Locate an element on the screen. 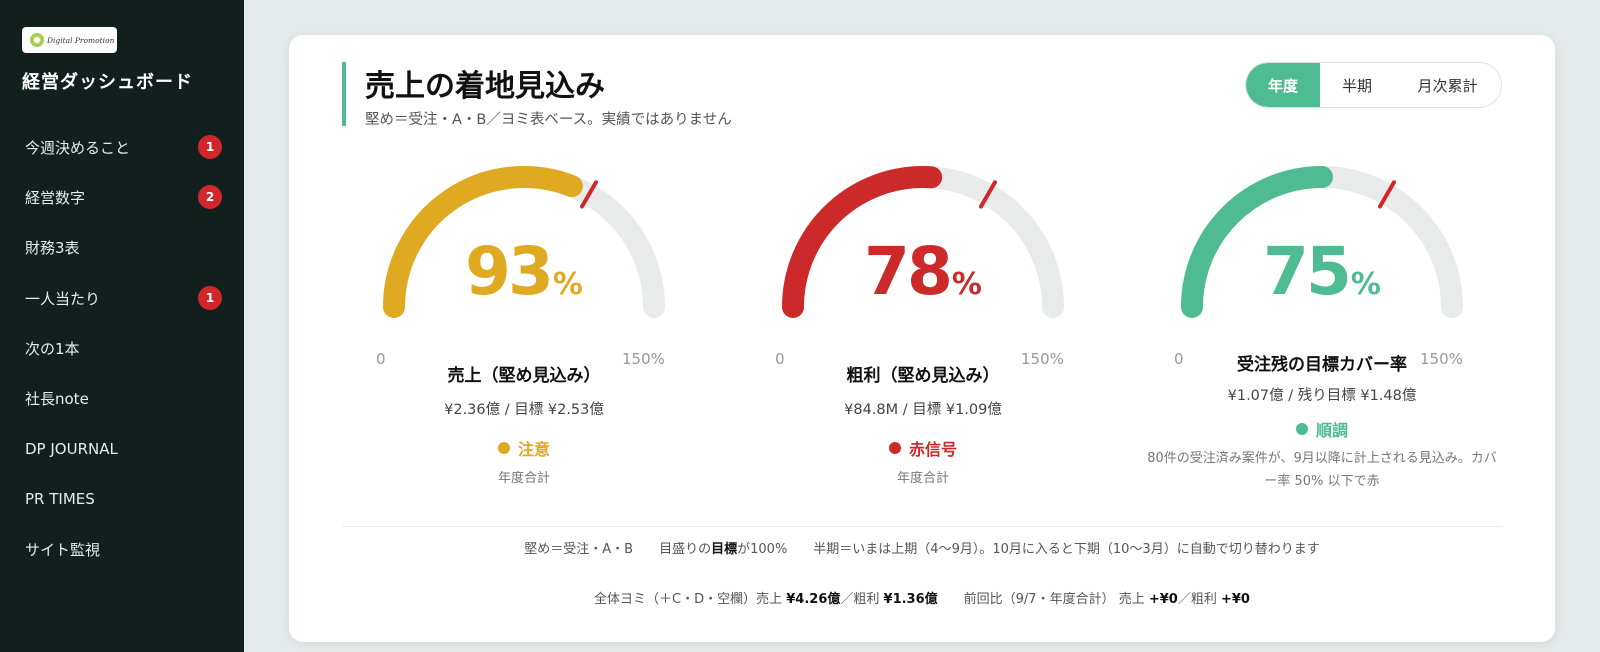 Image resolution: width=1600 pixels, height=652 pixels. sidebar-item-next-one: 次の1本 is located at coordinates (122, 348).